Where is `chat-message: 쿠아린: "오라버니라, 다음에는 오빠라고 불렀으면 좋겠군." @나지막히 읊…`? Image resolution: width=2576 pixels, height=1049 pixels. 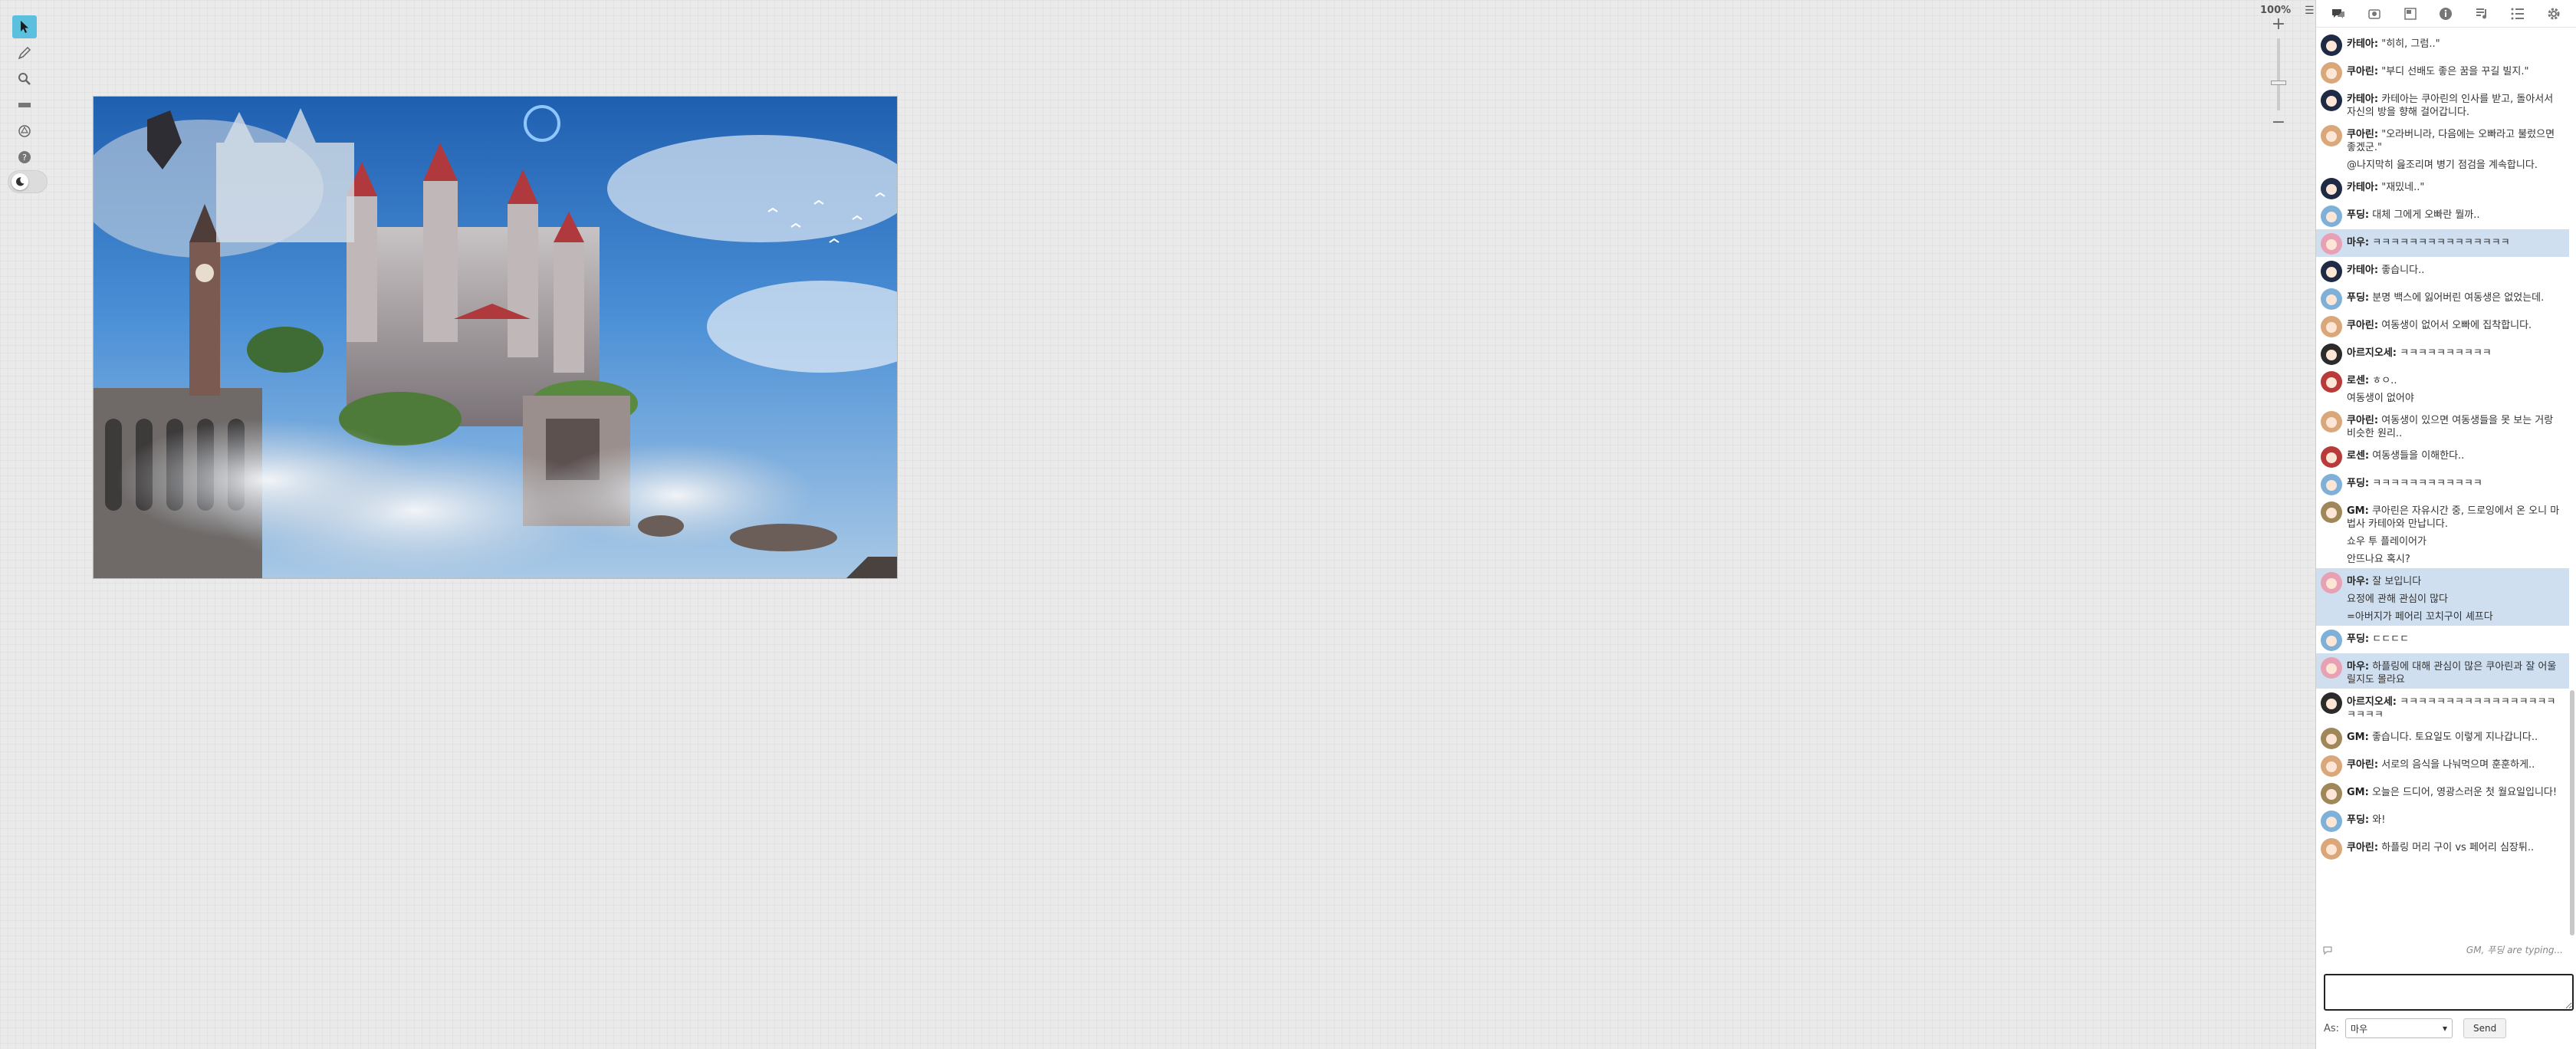 chat-message: 쿠아린: "오라버니라, 다음에는 오빠라고 불렀으면 좋겠군." @나지막히 읊… is located at coordinates (2443, 147).